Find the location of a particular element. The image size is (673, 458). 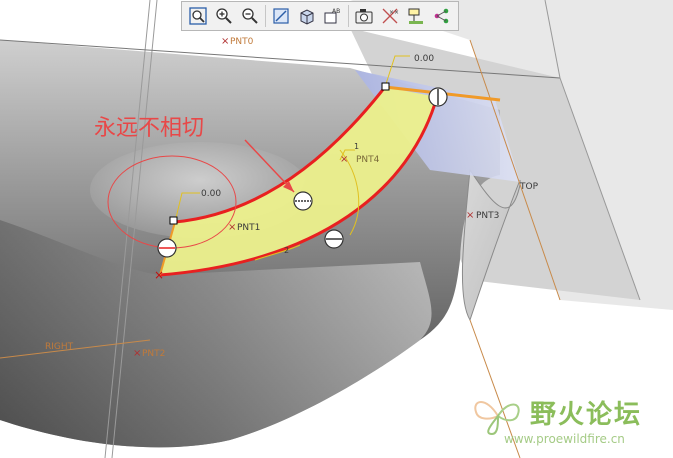

shaded-cube-icon is located at coordinates (307, 17).